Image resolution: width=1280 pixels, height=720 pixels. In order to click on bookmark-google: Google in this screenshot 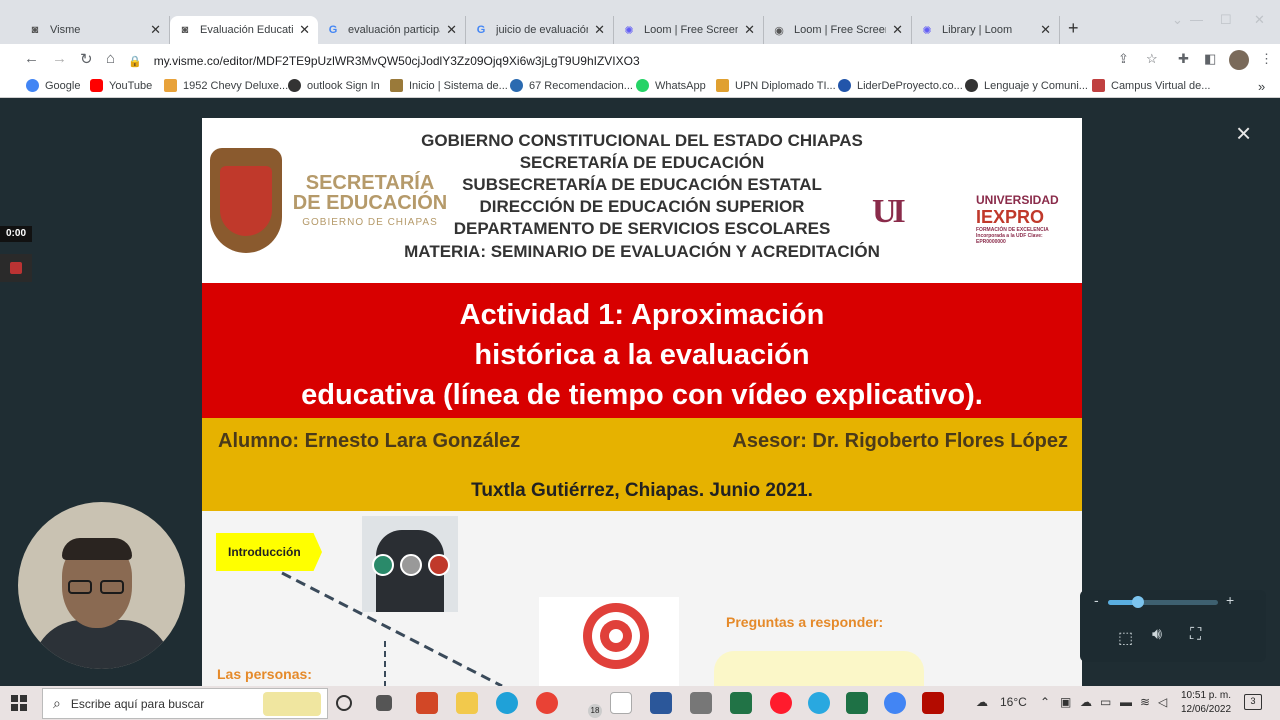, I will do `click(53, 85)`.